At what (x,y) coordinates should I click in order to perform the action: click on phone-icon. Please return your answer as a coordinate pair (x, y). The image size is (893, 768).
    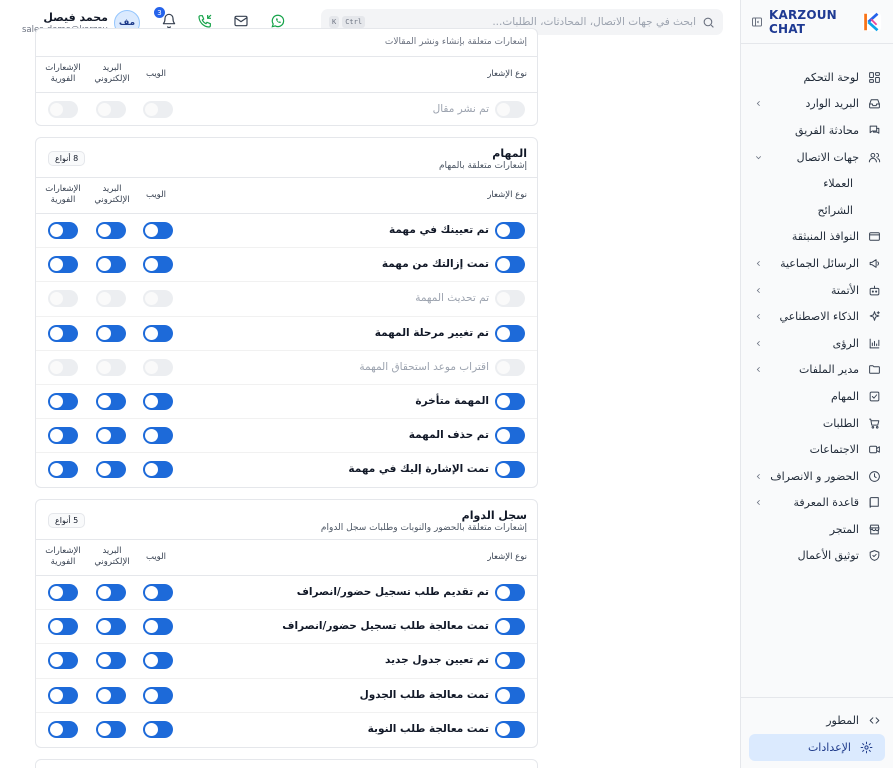
    Looking at the image, I should click on (205, 21).